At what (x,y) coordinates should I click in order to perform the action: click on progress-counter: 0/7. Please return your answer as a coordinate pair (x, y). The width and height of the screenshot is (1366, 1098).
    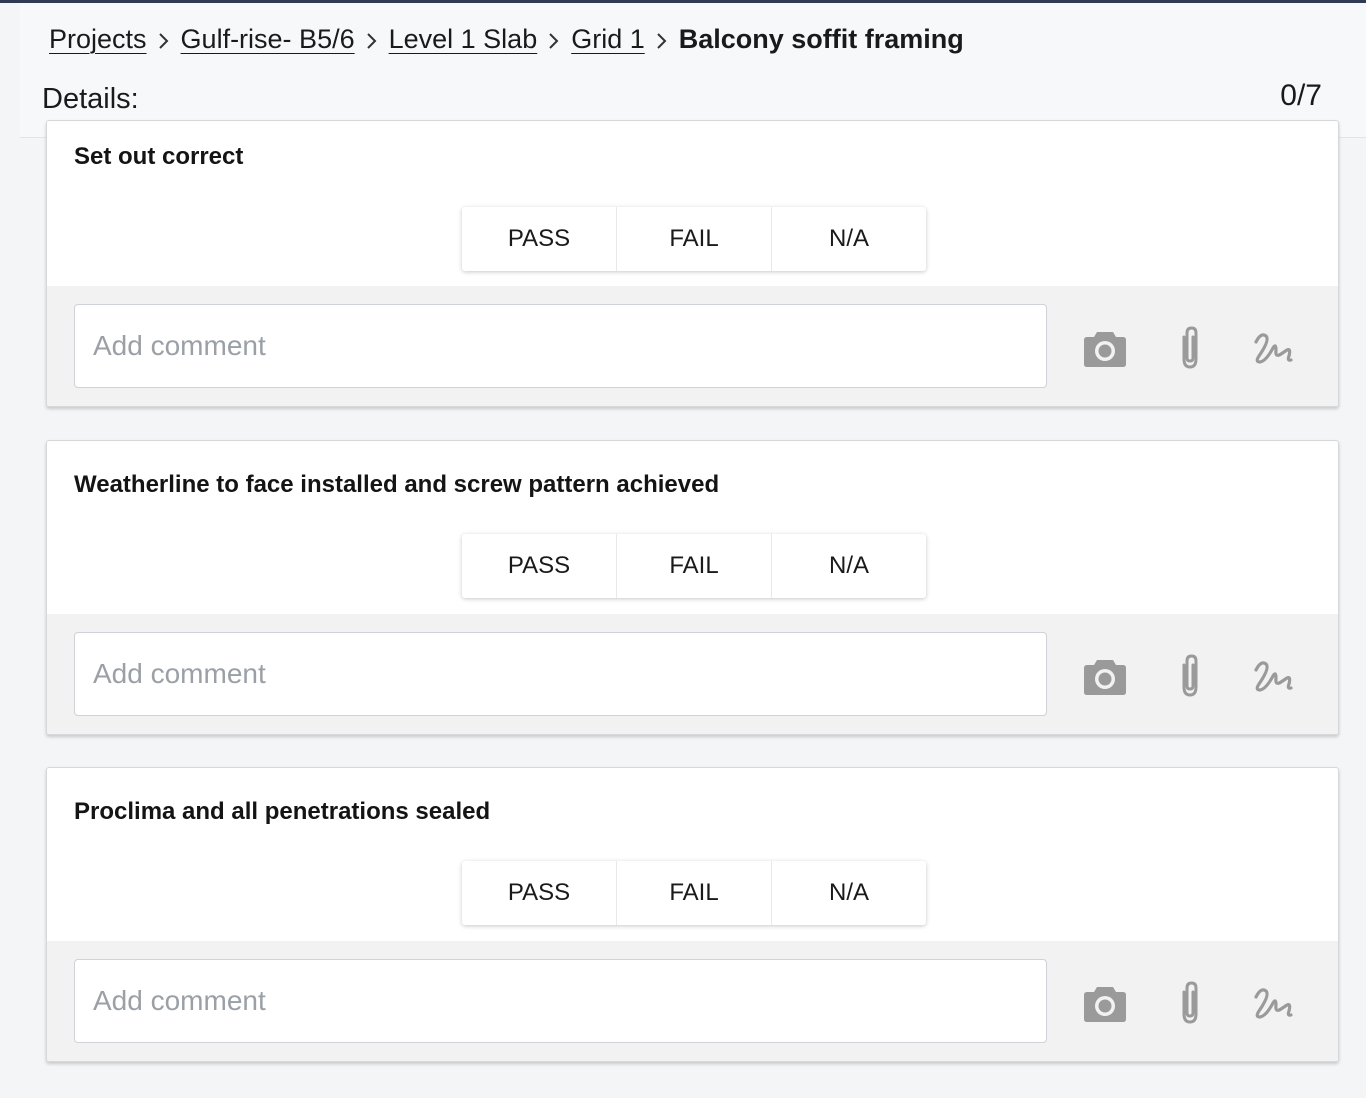
    Looking at the image, I should click on (1301, 95).